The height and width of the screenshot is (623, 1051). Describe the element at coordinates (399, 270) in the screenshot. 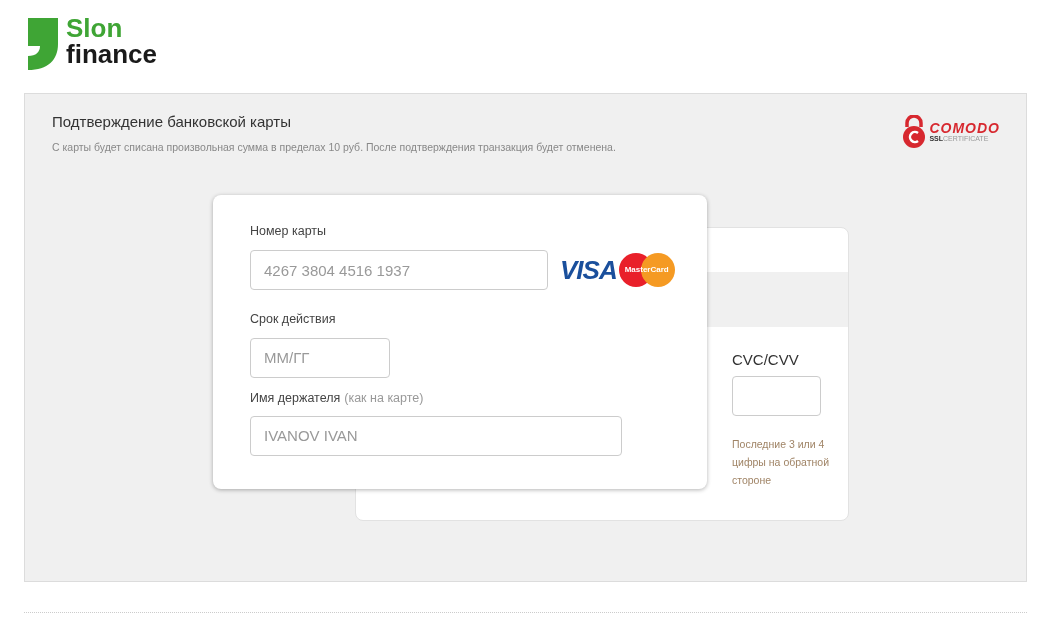

I see `card-number-input: 4267 3804 4516 1937` at that location.